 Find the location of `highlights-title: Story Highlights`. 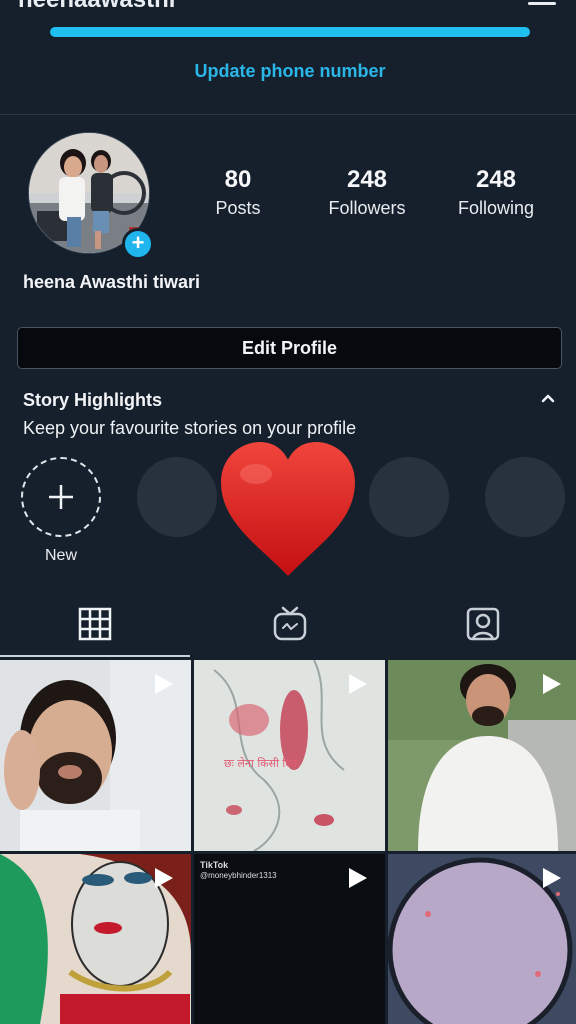

highlights-title: Story Highlights is located at coordinates (92, 400).